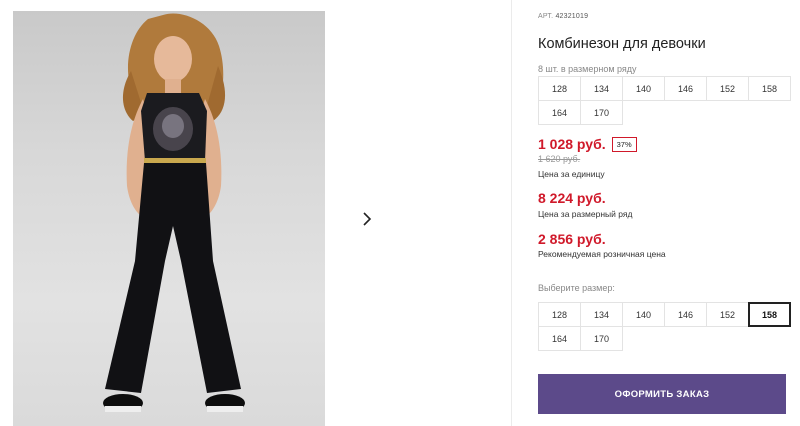 The image size is (800, 426). What do you see at coordinates (546, 16) in the screenshot?
I see `article-label: АРТ.` at bounding box center [546, 16].